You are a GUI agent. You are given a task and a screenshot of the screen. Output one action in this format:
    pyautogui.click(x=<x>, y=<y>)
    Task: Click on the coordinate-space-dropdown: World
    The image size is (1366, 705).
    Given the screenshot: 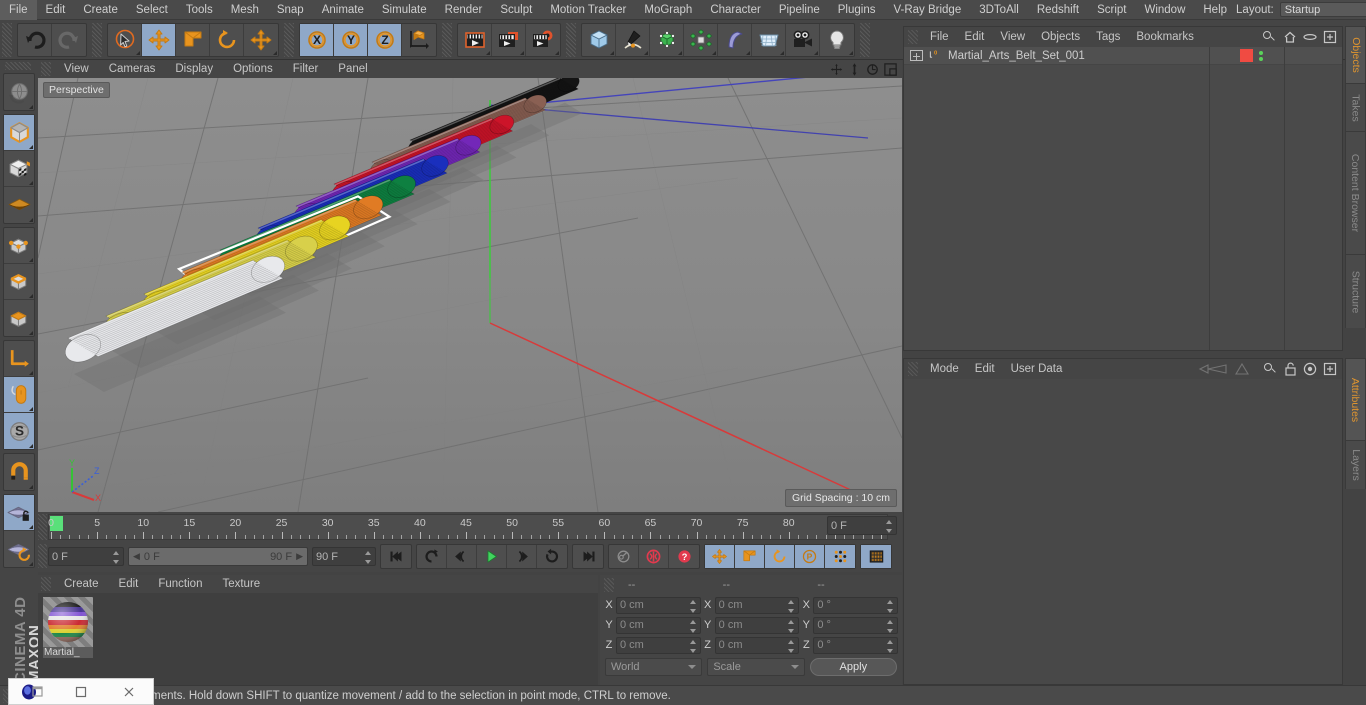 What is the action you would take?
    pyautogui.click(x=654, y=667)
    